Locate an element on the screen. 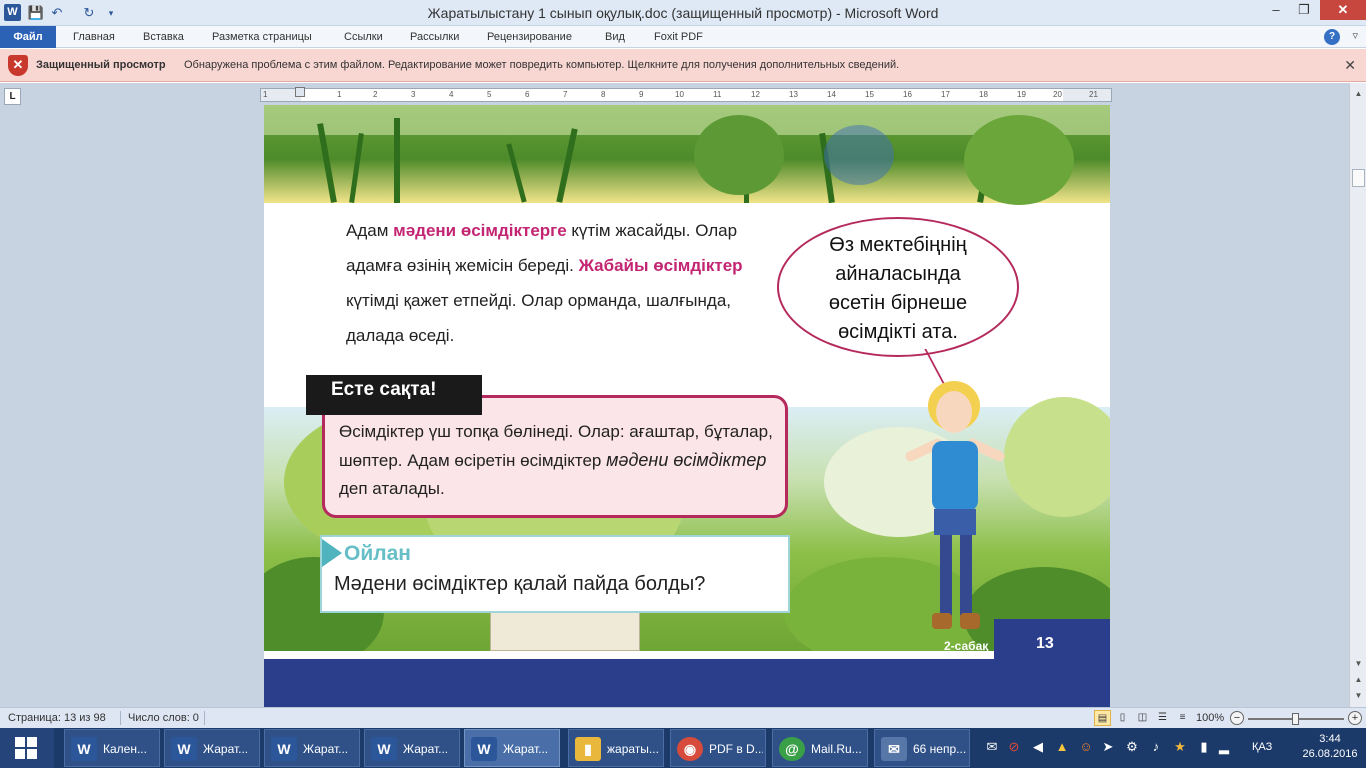 The image size is (1366, 768). tab-view: Вид is located at coordinates (615, 37).